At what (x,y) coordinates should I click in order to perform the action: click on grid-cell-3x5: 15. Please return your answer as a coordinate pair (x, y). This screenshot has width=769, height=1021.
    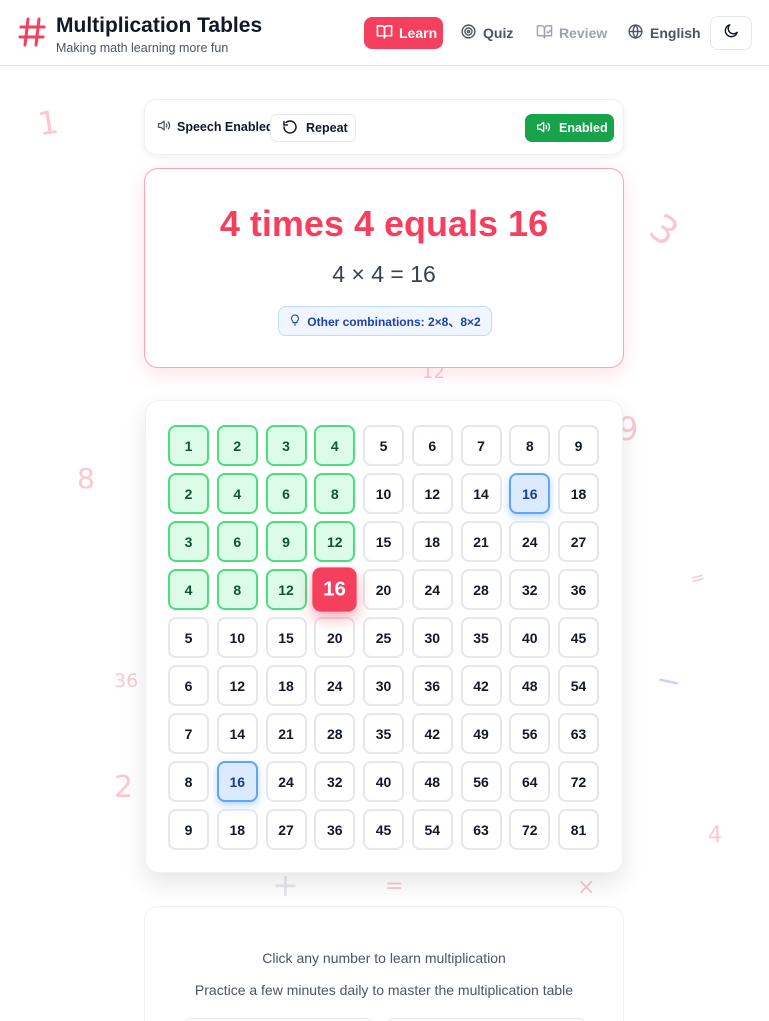
    Looking at the image, I should click on (383, 541).